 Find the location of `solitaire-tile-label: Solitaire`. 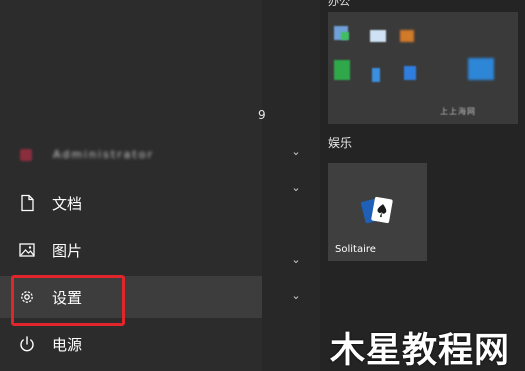

solitaire-tile-label: Solitaire is located at coordinates (355, 249).